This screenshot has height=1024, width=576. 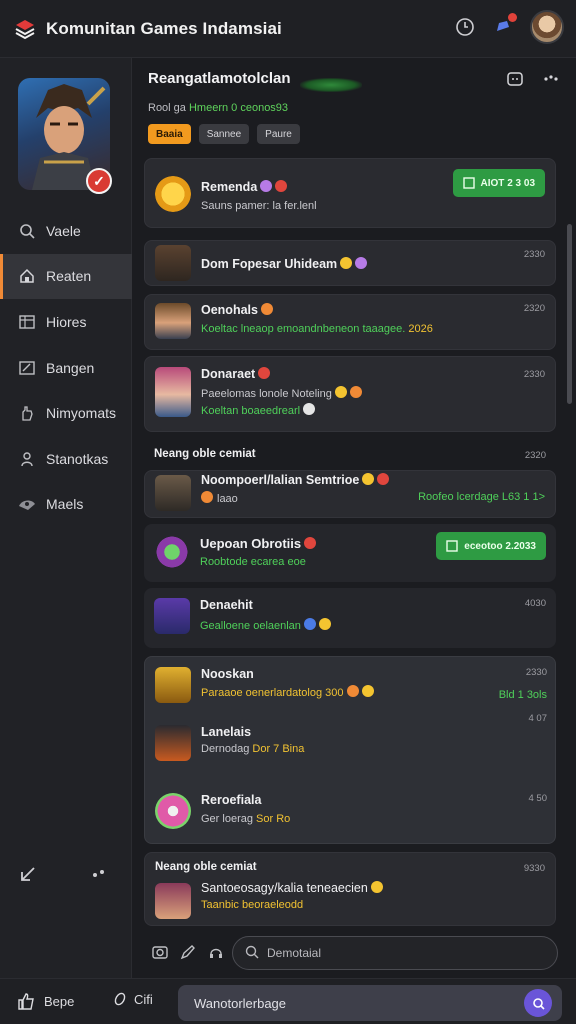 I want to click on chat-bubble-icon, so click(x=515, y=81).